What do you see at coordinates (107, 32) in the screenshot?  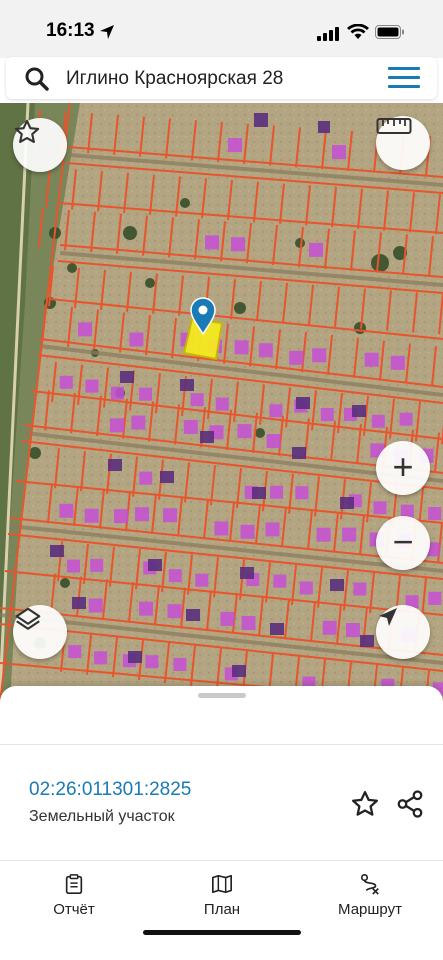 I see `location-arrow-icon` at bounding box center [107, 32].